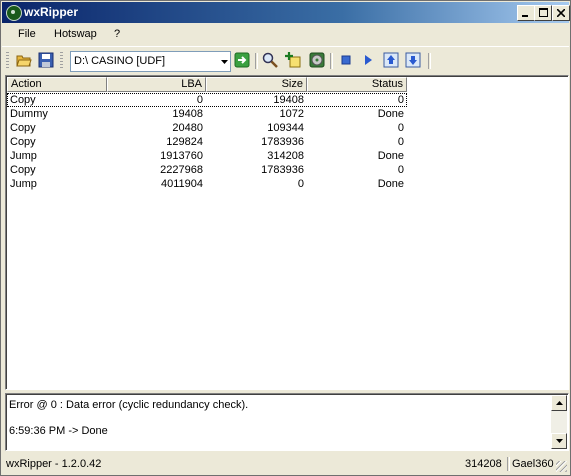  I want to click on resize-grip-icon, so click(561, 466).